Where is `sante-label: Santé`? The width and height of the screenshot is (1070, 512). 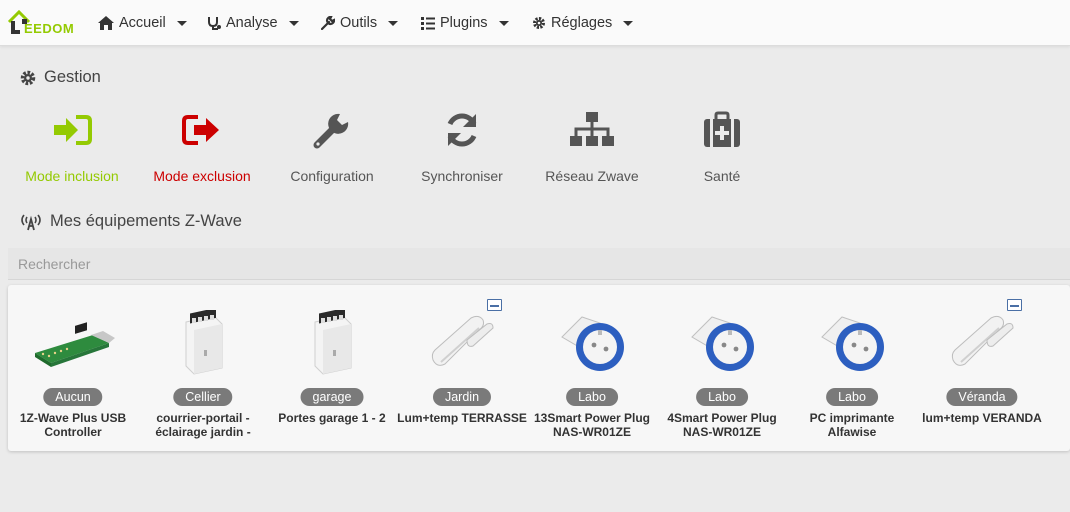
sante-label: Santé is located at coordinates (722, 176).